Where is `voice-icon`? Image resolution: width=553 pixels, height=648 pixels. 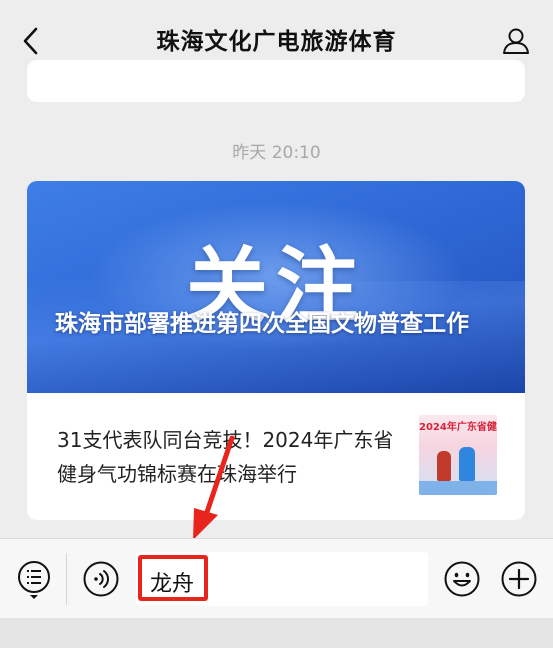 voice-icon is located at coordinates (101, 579).